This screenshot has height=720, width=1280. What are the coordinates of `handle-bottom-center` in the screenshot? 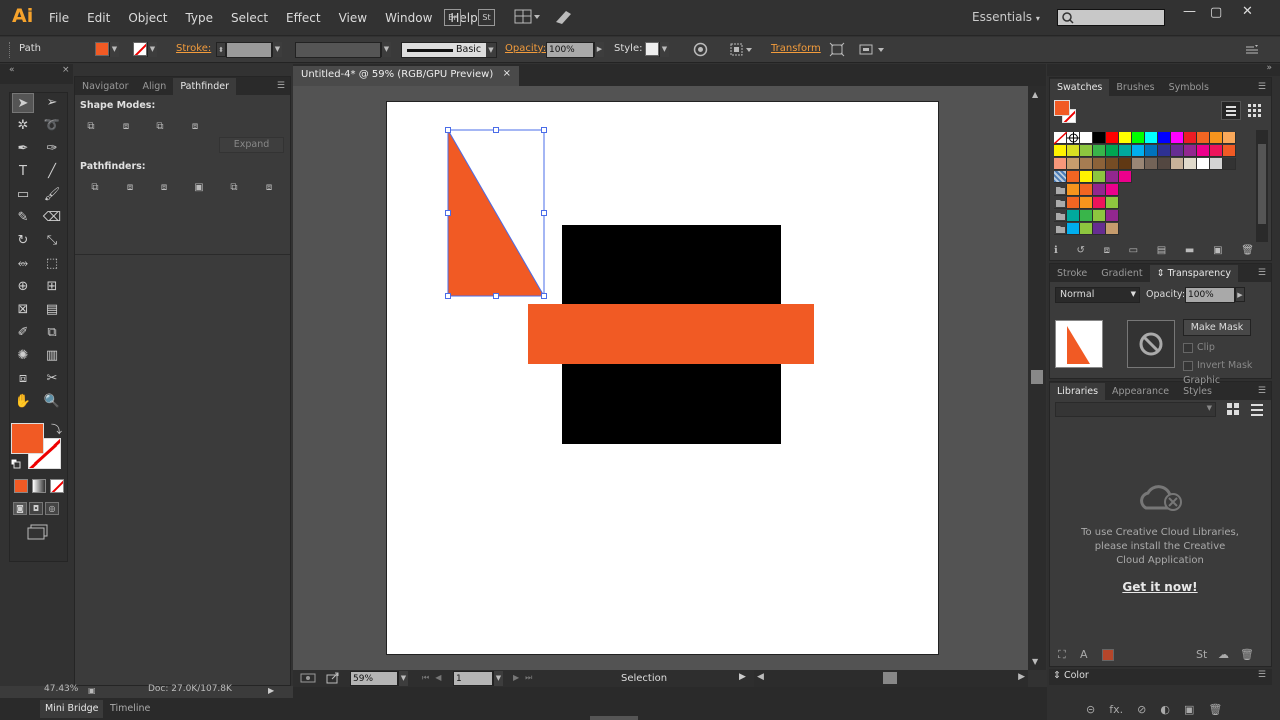 It's located at (496, 296).